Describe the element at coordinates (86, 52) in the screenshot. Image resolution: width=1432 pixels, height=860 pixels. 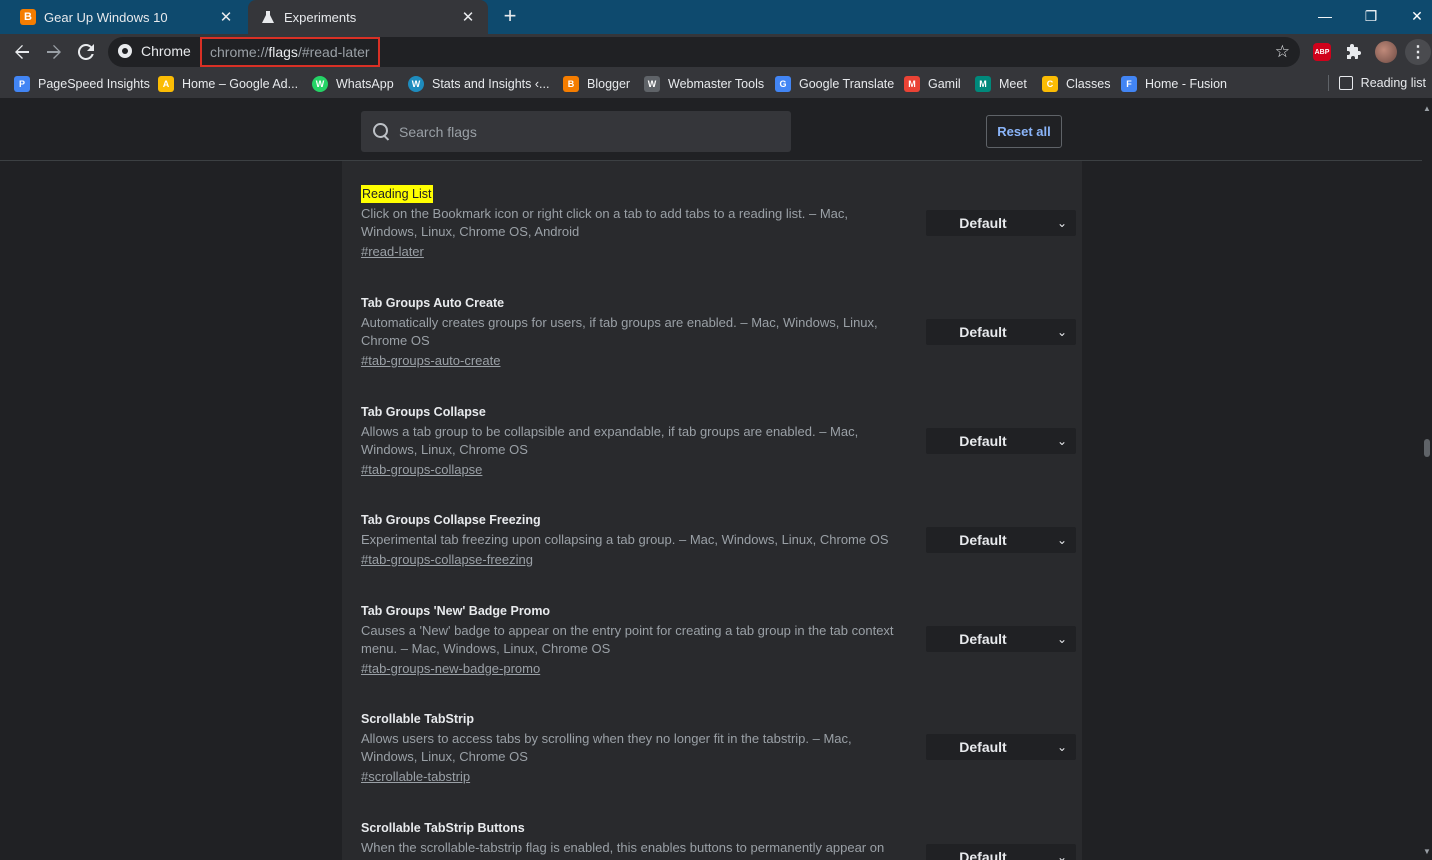
I see `reload-button` at that location.